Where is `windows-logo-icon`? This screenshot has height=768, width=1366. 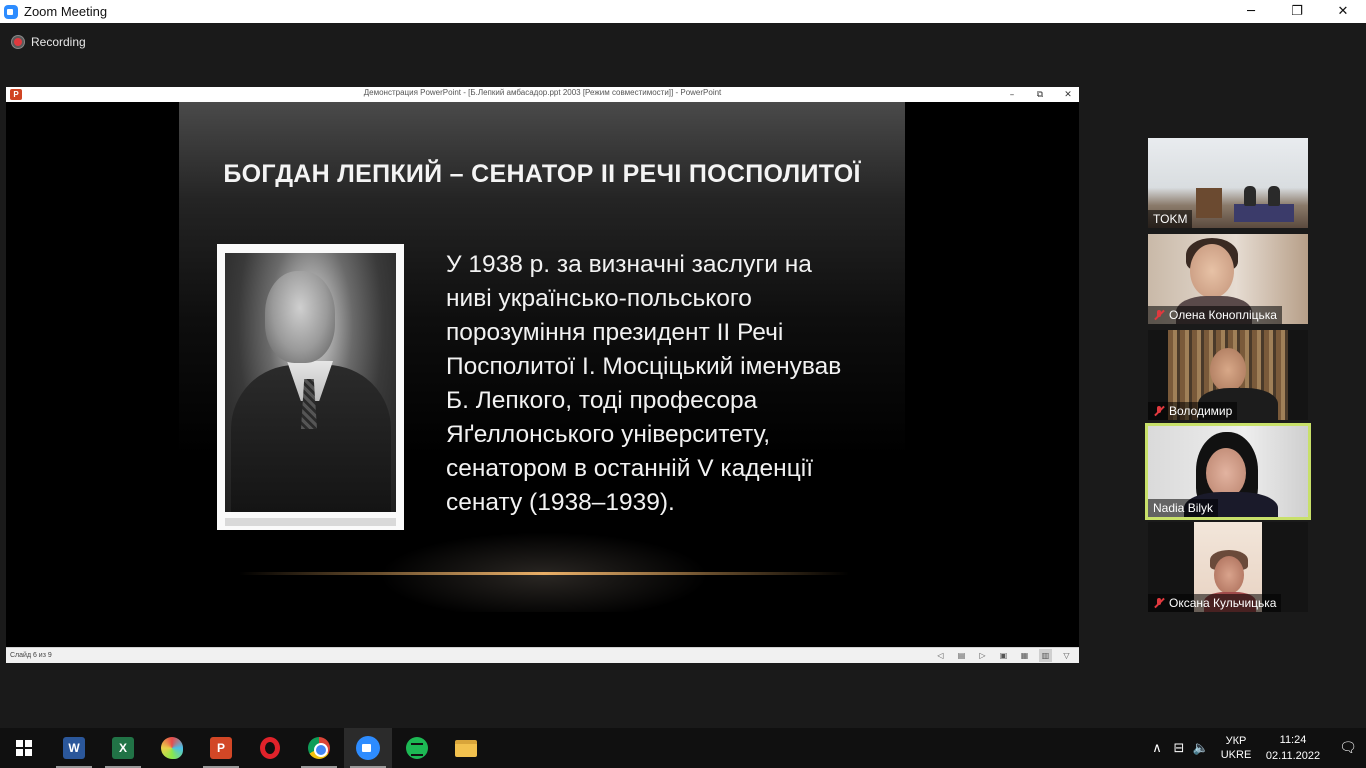
windows-logo-icon is located at coordinates (24, 748).